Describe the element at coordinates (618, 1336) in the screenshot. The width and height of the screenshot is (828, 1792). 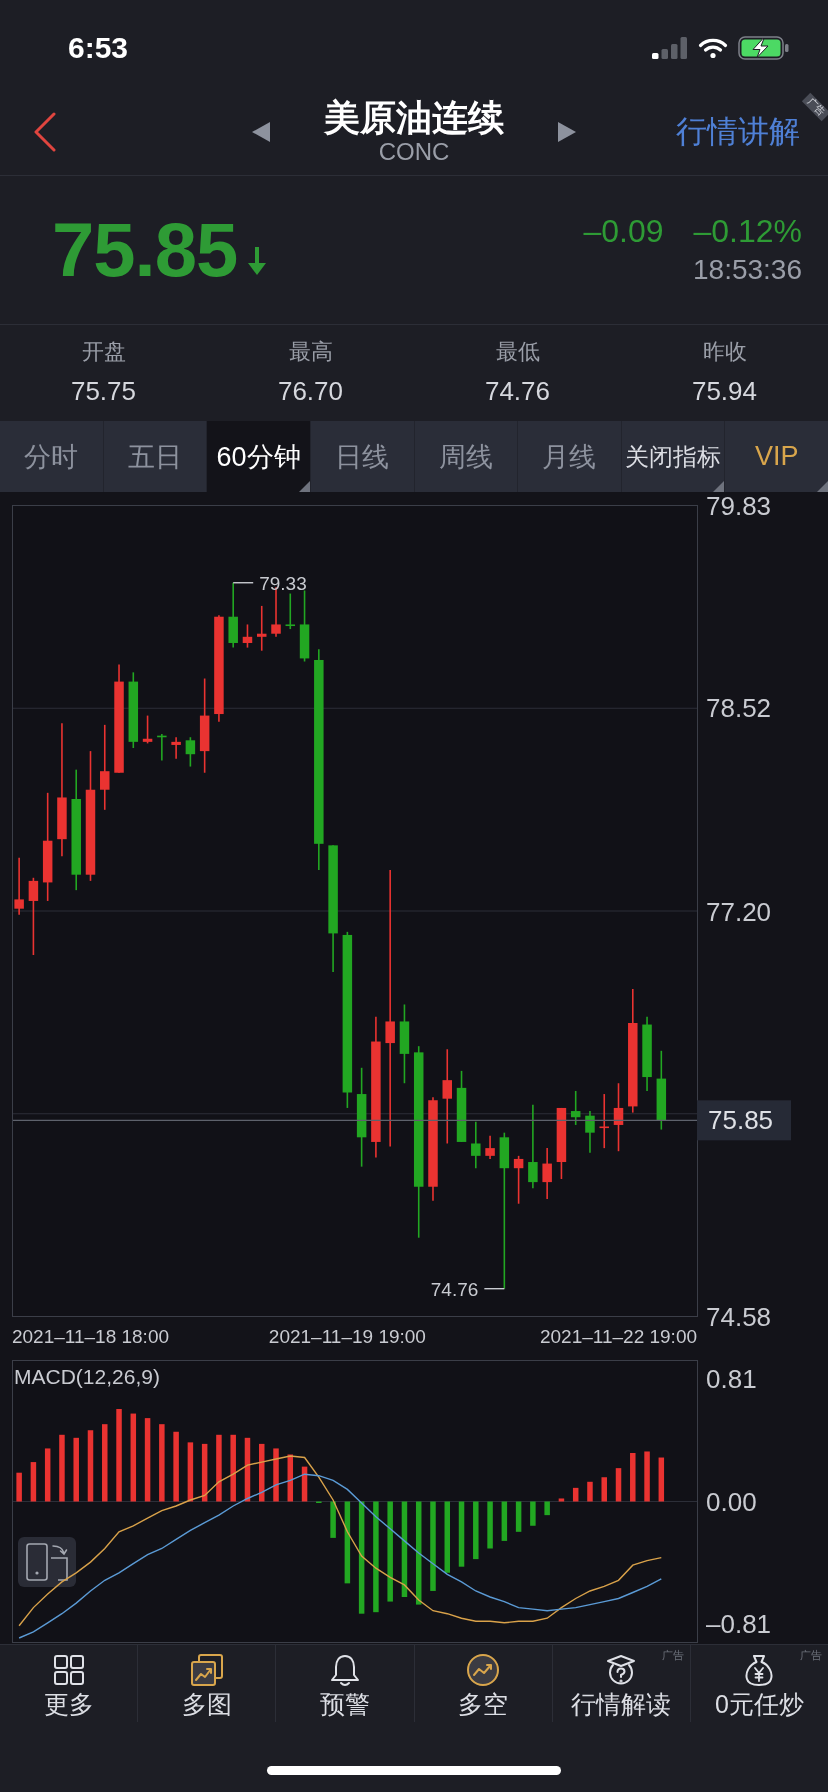
I see `time-axis-label: 2021–11–22 19:00` at that location.